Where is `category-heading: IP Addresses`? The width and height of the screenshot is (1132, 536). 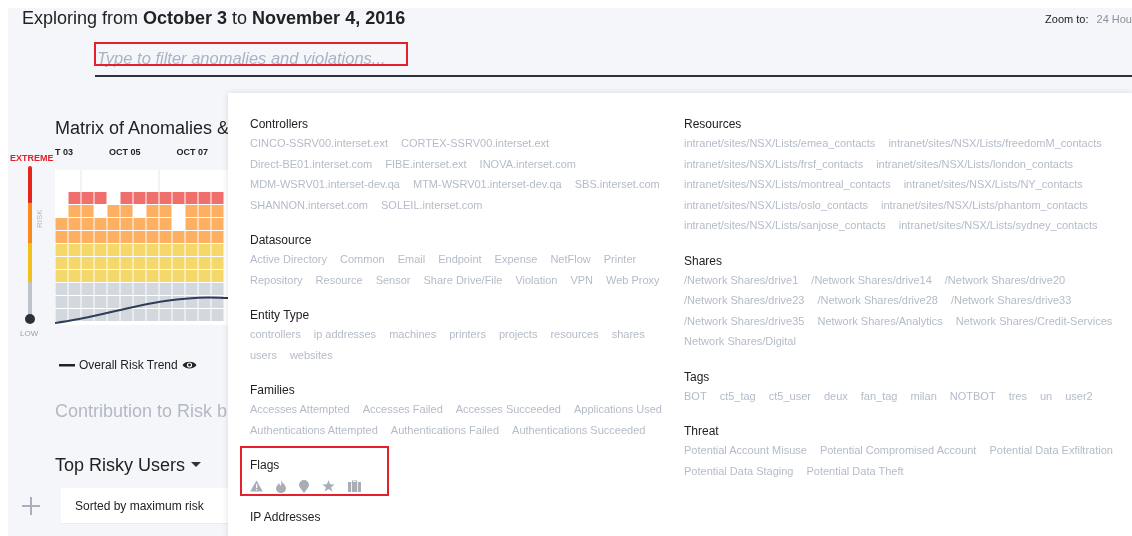
category-heading: IP Addresses is located at coordinates (286, 517).